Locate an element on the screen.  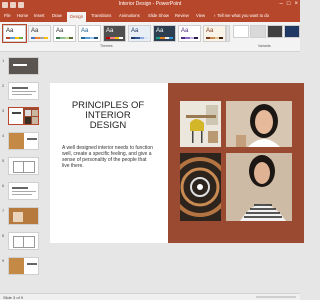
variants-group-label: Variants is located at coordinates (264, 46).